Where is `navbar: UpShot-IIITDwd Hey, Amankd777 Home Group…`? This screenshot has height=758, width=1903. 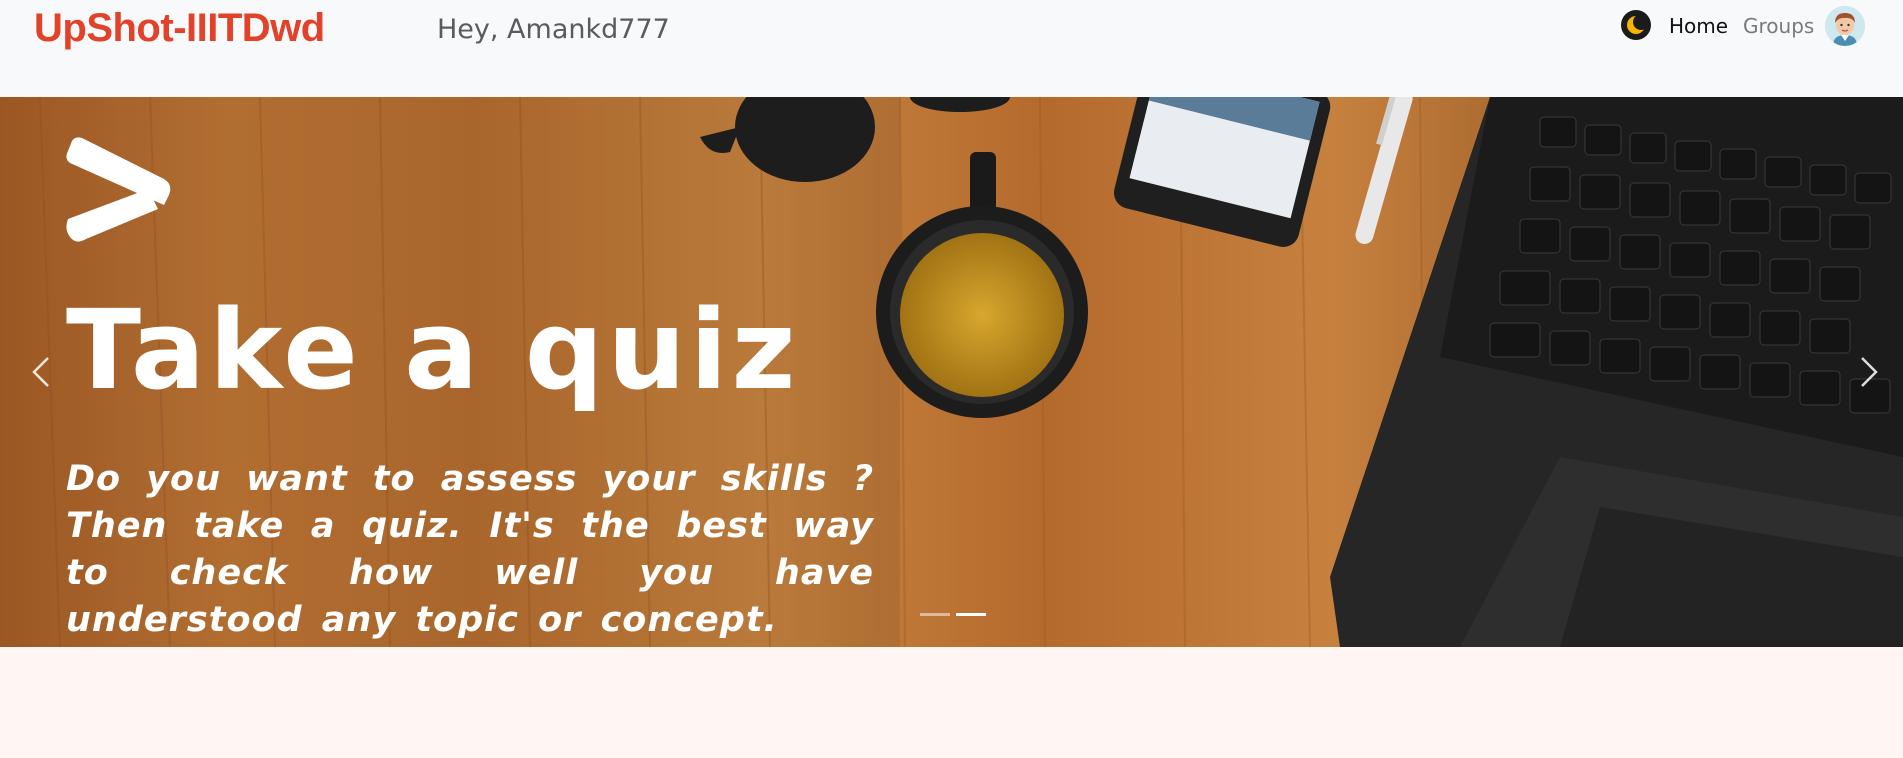
navbar: UpShot-IIITDwd Hey, Amankd777 Home Group… is located at coordinates (951, 48).